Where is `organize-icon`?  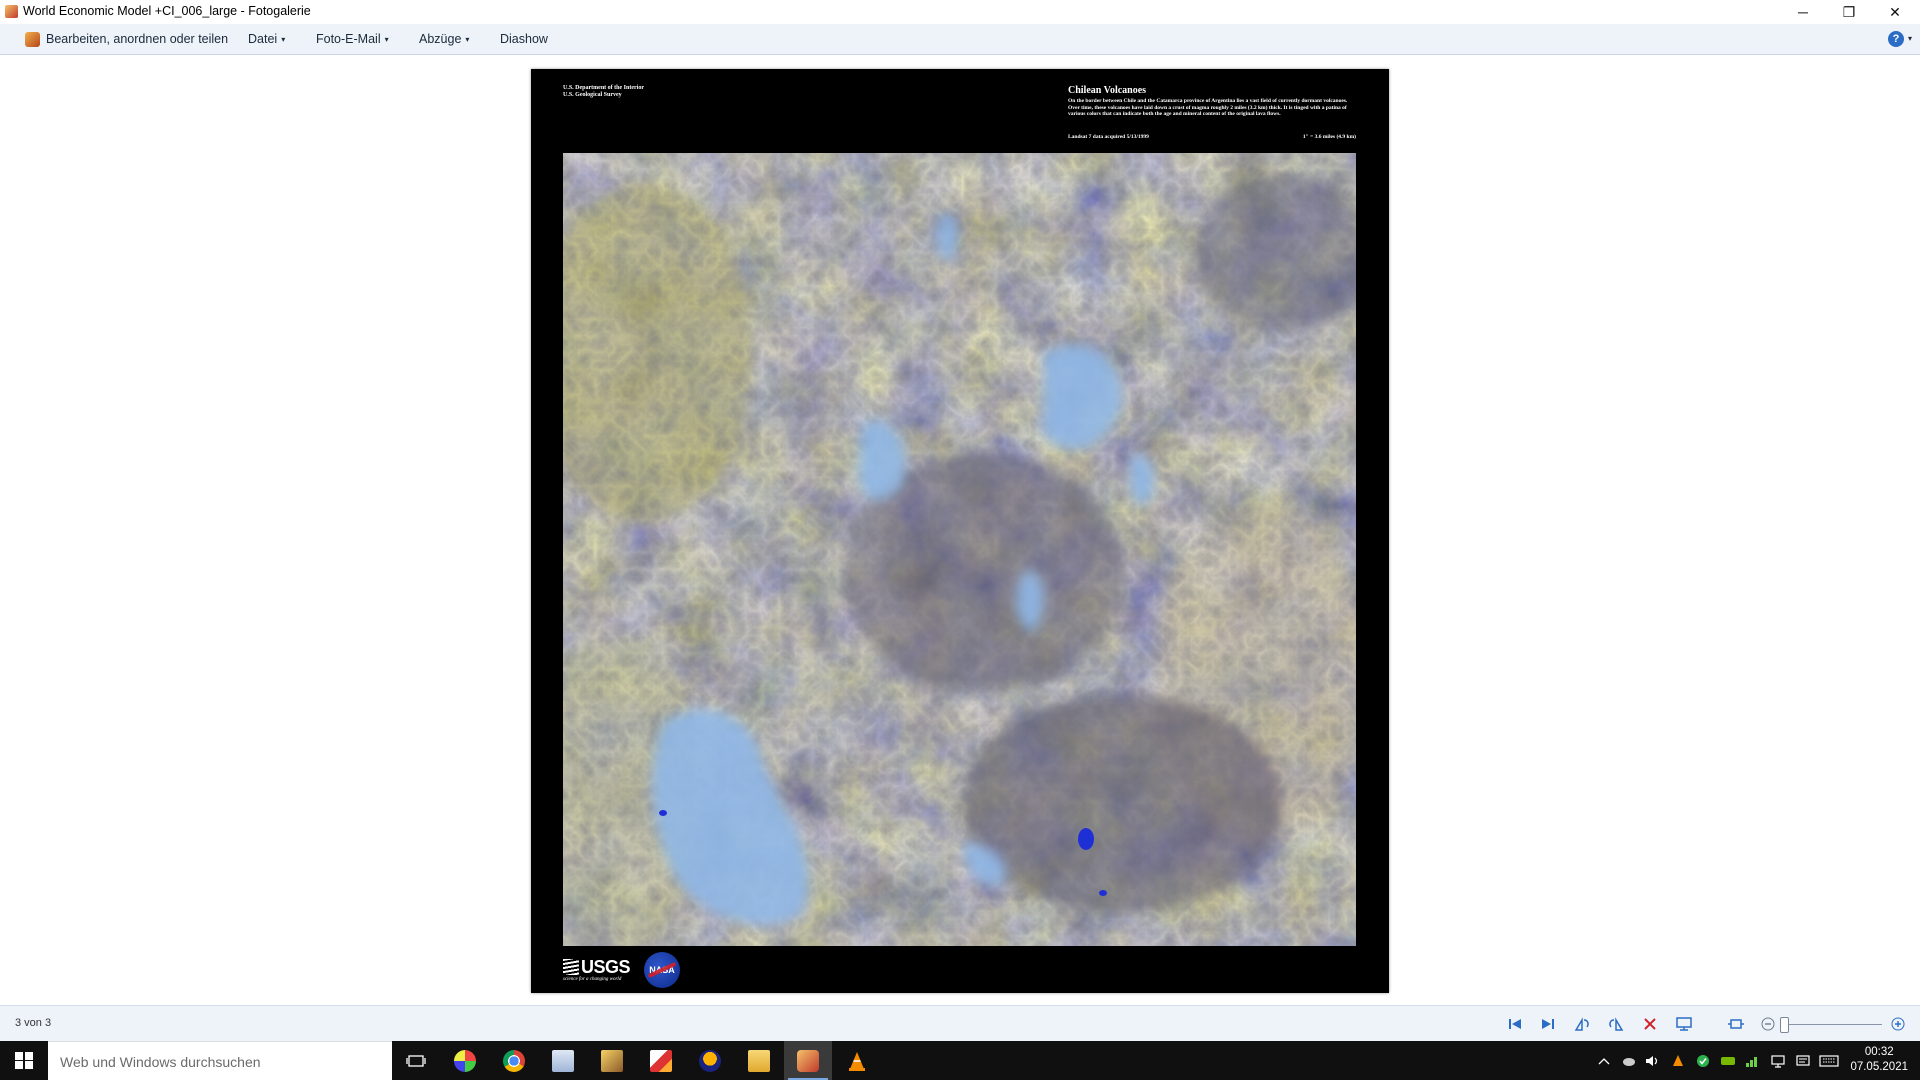 organize-icon is located at coordinates (32, 39).